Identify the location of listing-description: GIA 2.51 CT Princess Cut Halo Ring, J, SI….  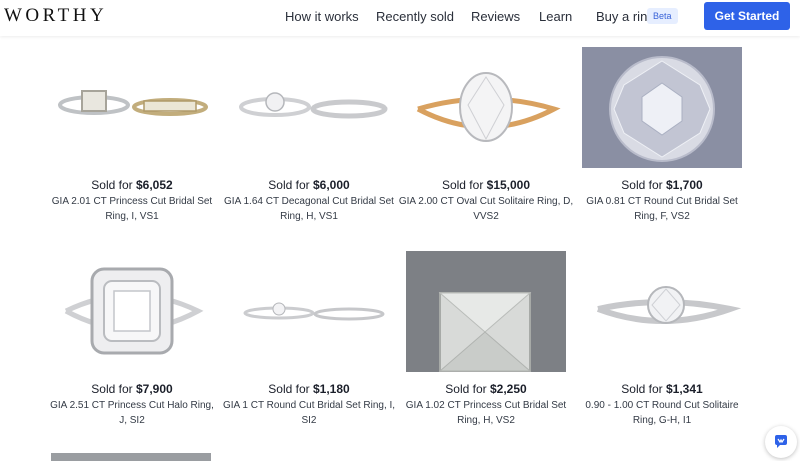
(132, 413).